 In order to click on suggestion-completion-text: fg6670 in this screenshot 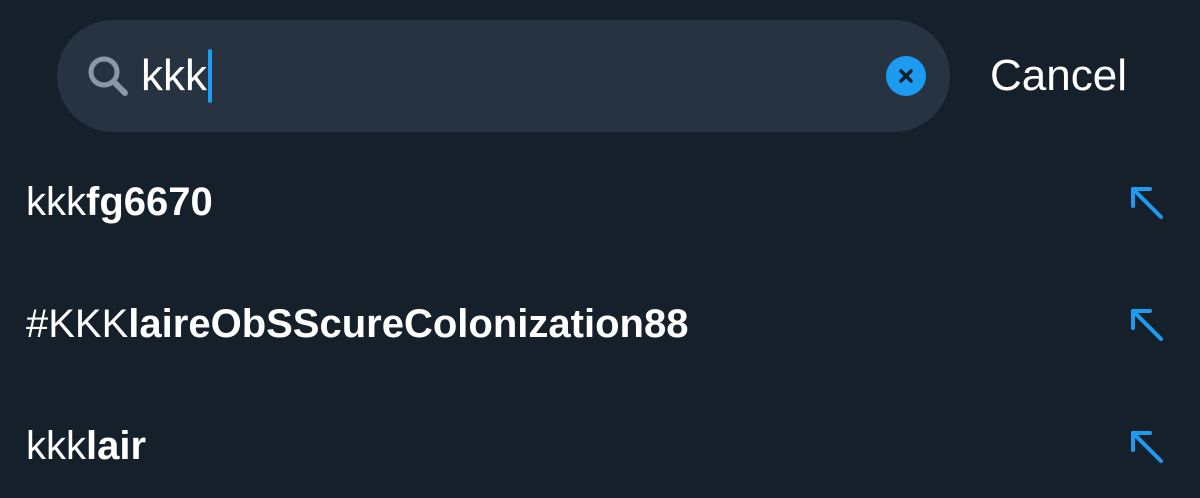, I will do `click(149, 202)`.